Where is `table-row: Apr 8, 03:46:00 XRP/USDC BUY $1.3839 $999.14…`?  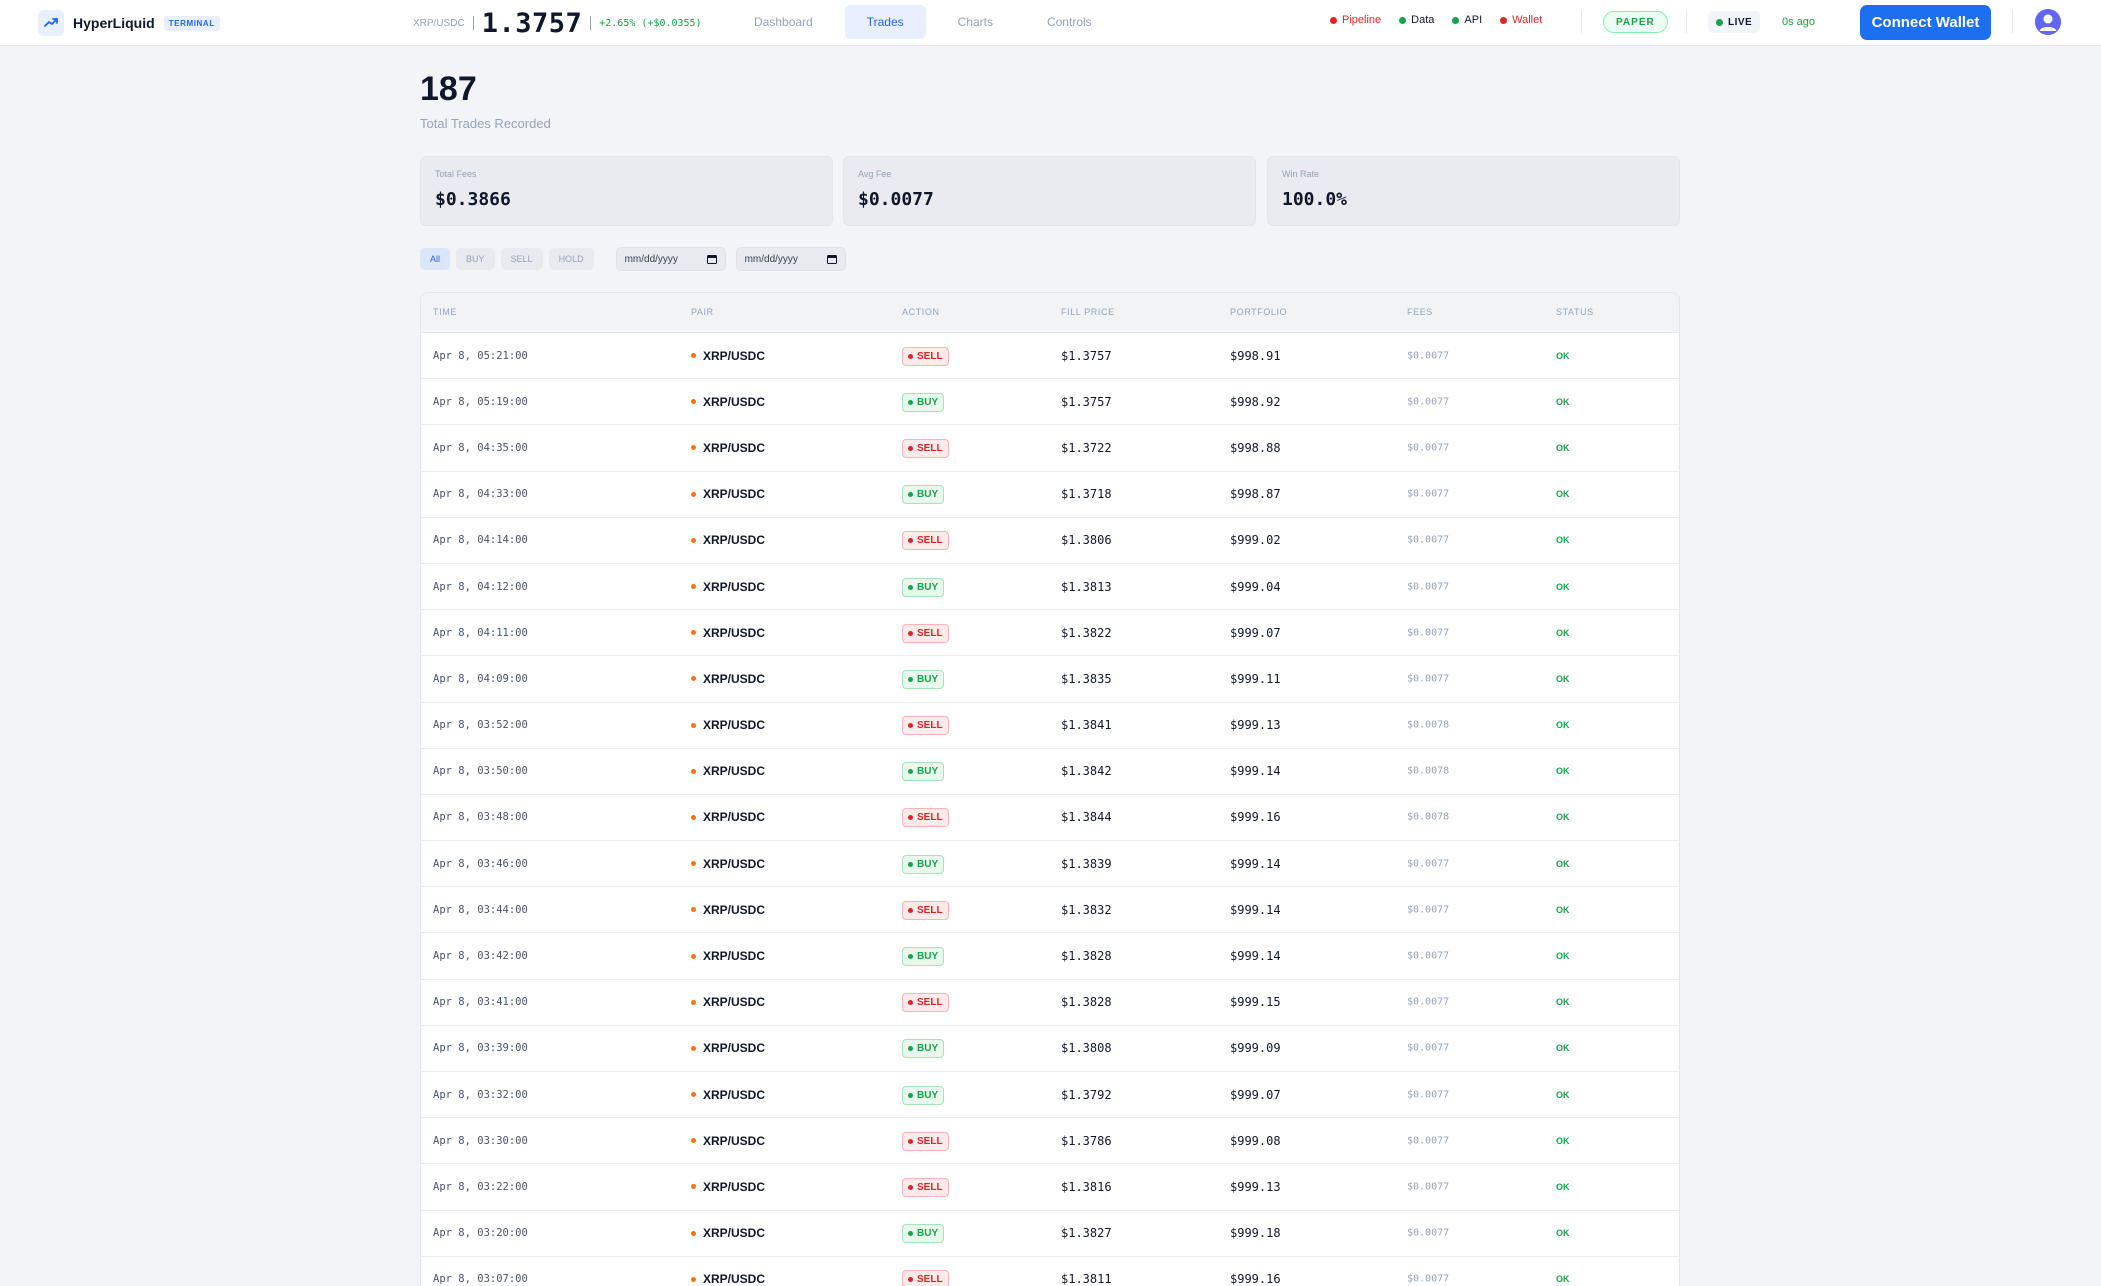
table-row: Apr 8, 03:46:00 XRP/USDC BUY $1.3839 $999.14… is located at coordinates (1050, 864).